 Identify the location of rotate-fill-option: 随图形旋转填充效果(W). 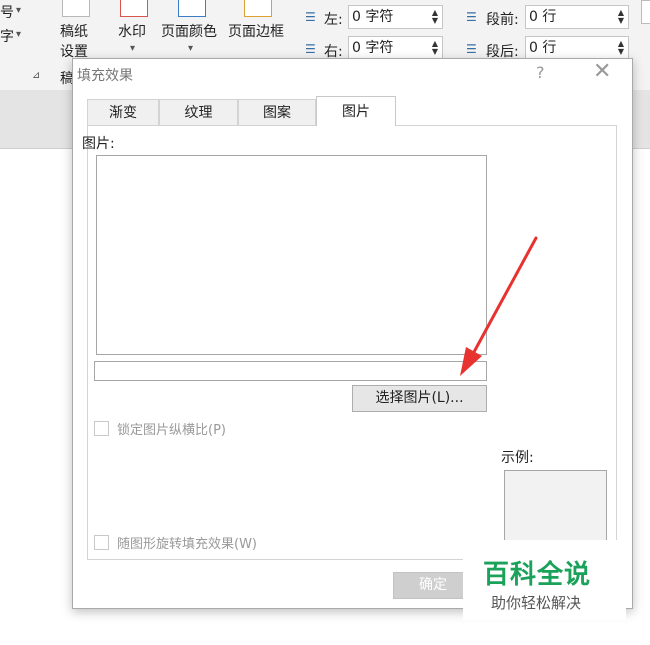
(175, 542).